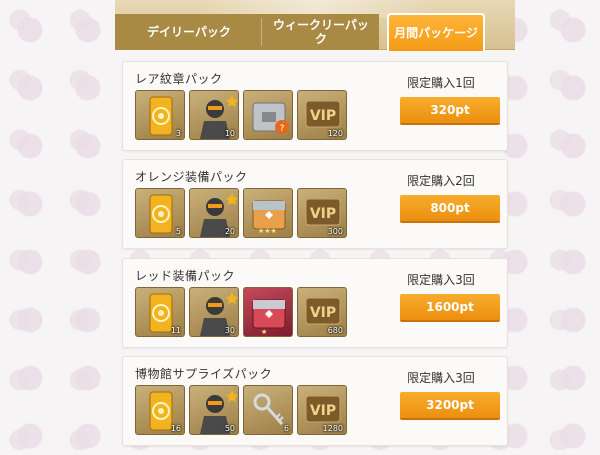  What do you see at coordinates (214, 312) in the screenshot?
I see `robot-character-icon: 30` at bounding box center [214, 312].